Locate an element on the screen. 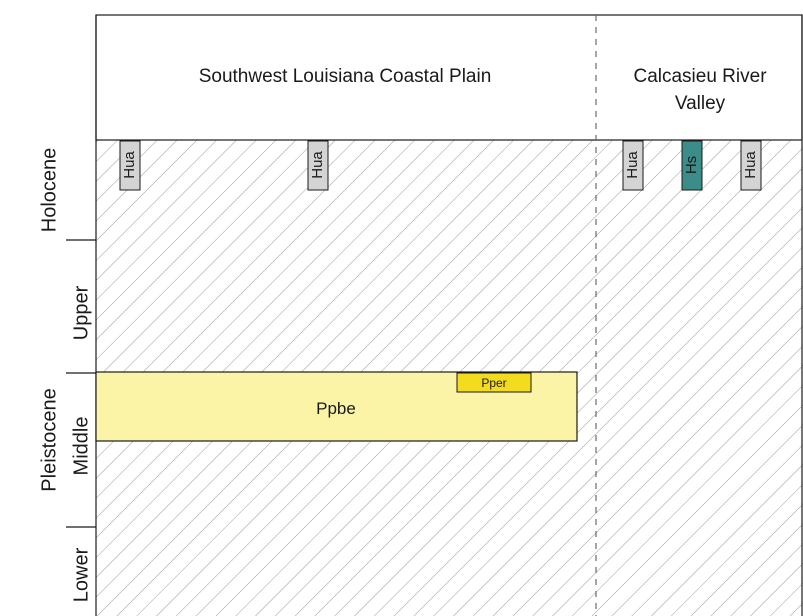 This screenshot has width=803, height=616. right-column-title-line2: Valley is located at coordinates (700, 103).